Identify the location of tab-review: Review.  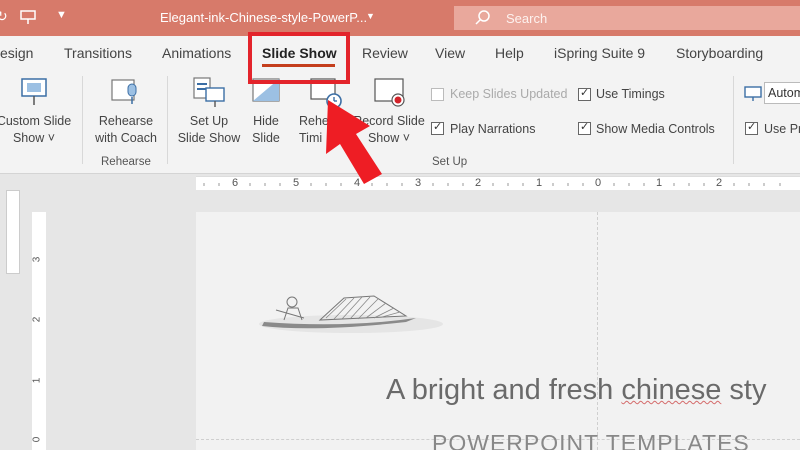
(385, 53).